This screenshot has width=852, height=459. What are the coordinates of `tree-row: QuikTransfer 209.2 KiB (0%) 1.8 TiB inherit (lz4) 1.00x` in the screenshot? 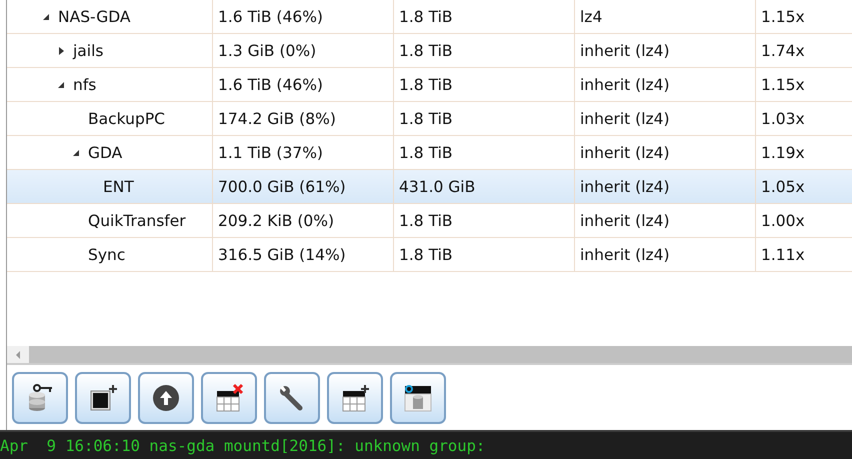 It's located at (429, 221).